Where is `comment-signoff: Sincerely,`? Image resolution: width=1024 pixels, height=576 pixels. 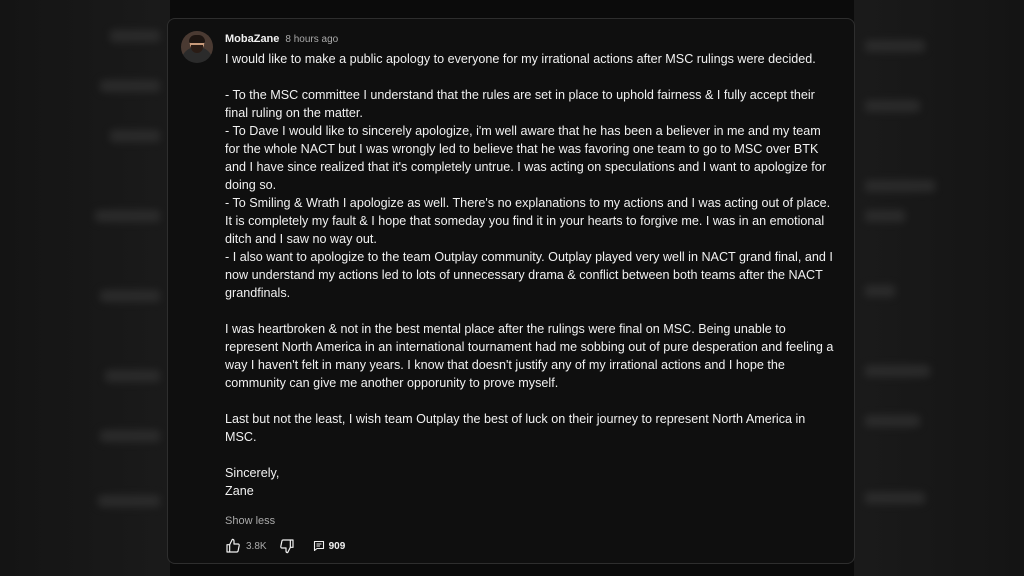 comment-signoff: Sincerely, is located at coordinates (252, 473).